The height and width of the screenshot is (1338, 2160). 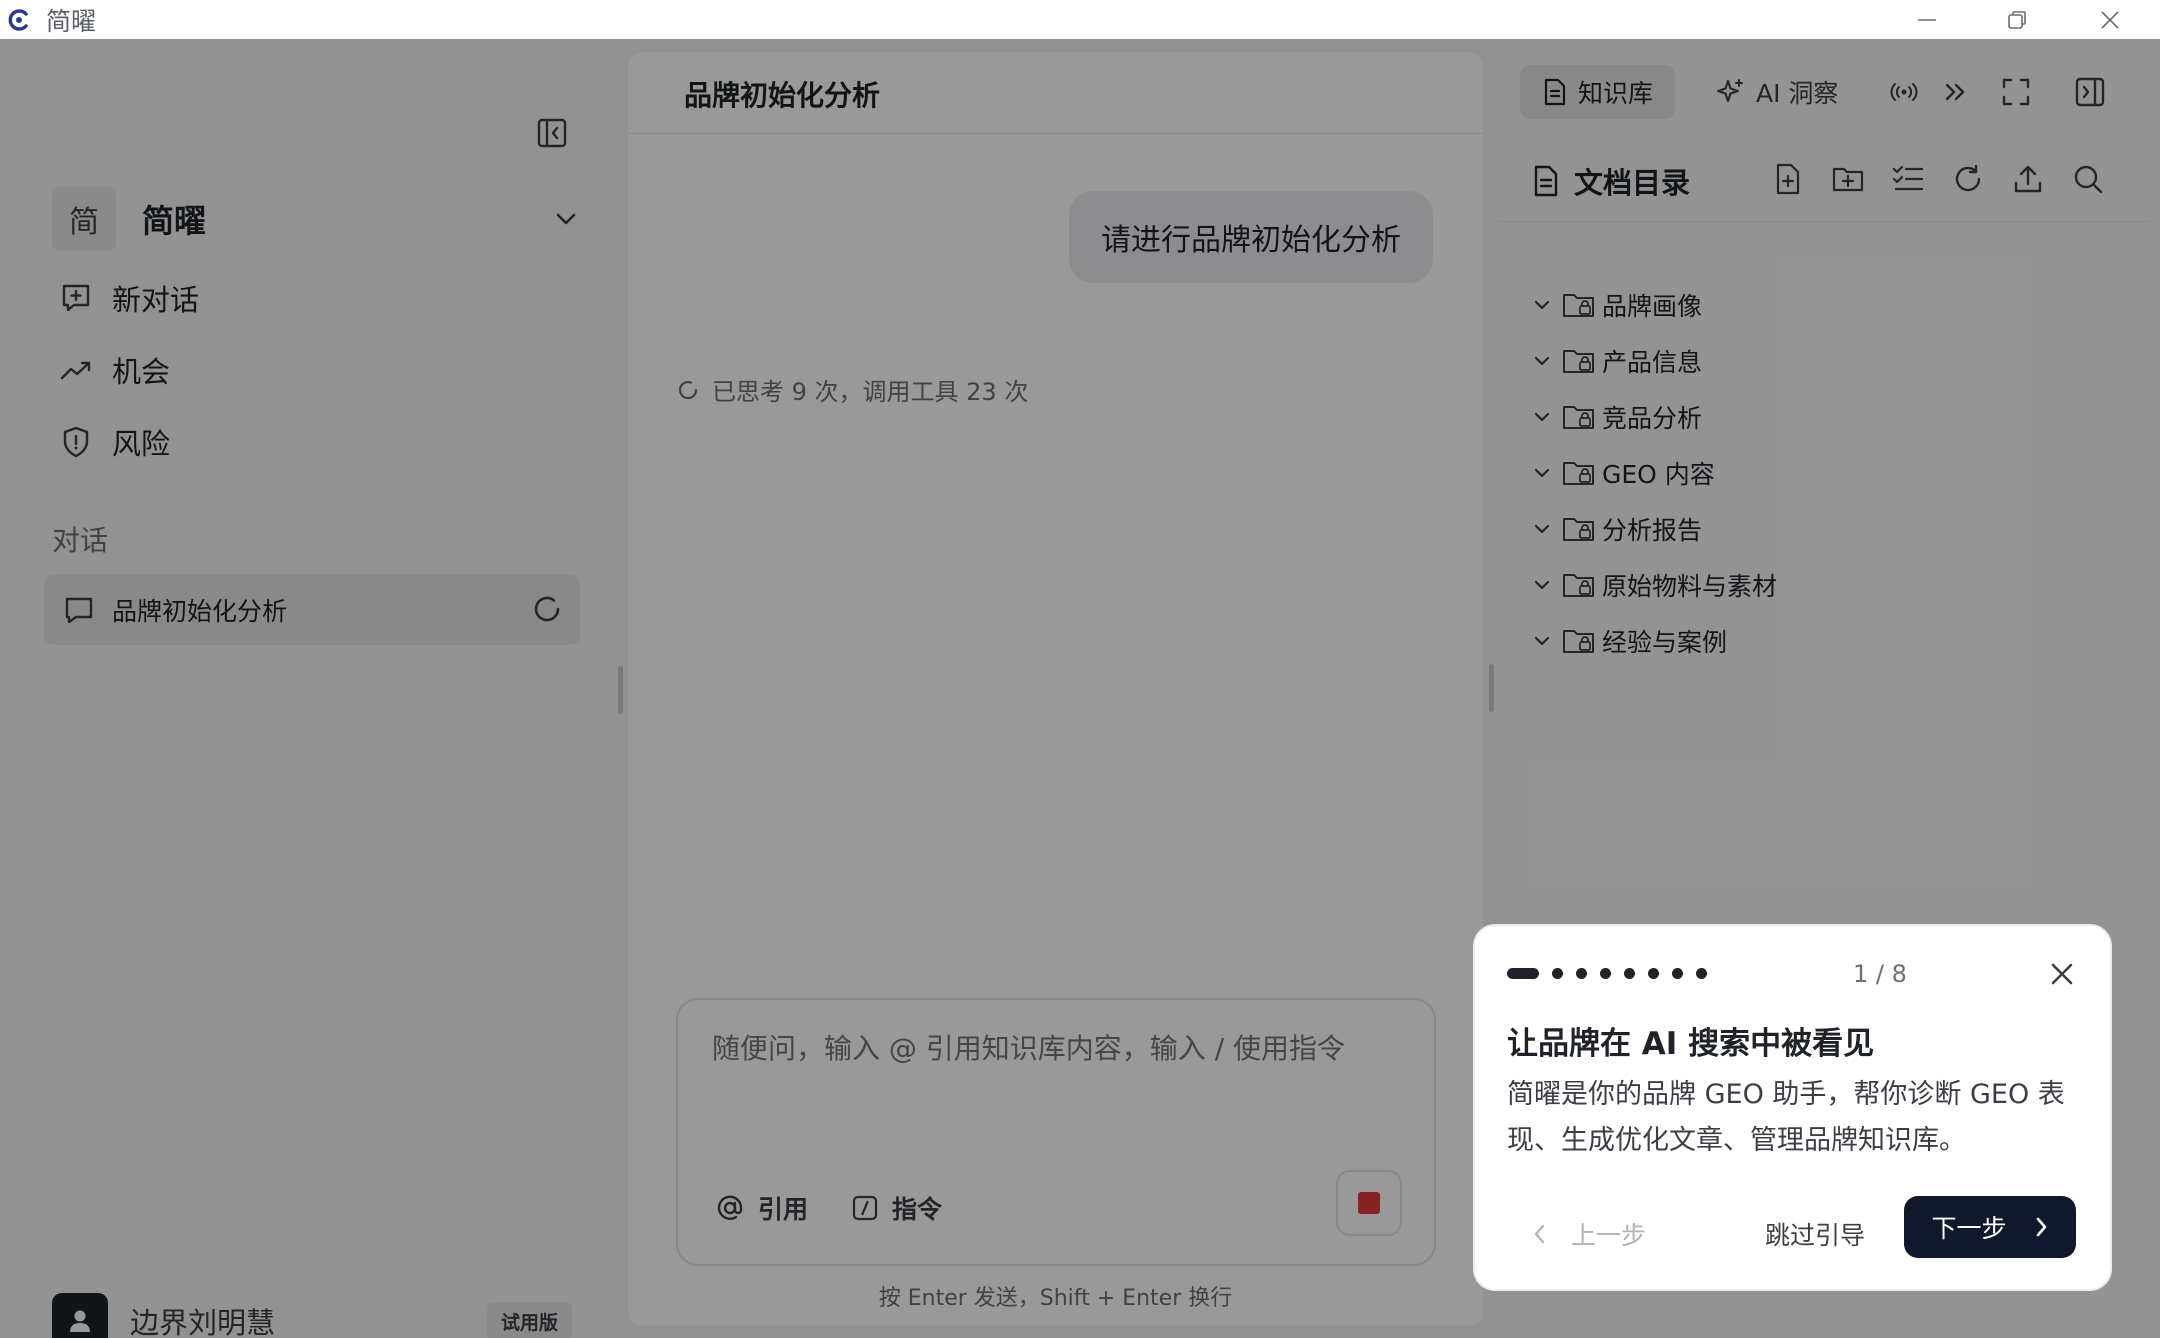 I want to click on minimize-button, so click(x=1927, y=19).